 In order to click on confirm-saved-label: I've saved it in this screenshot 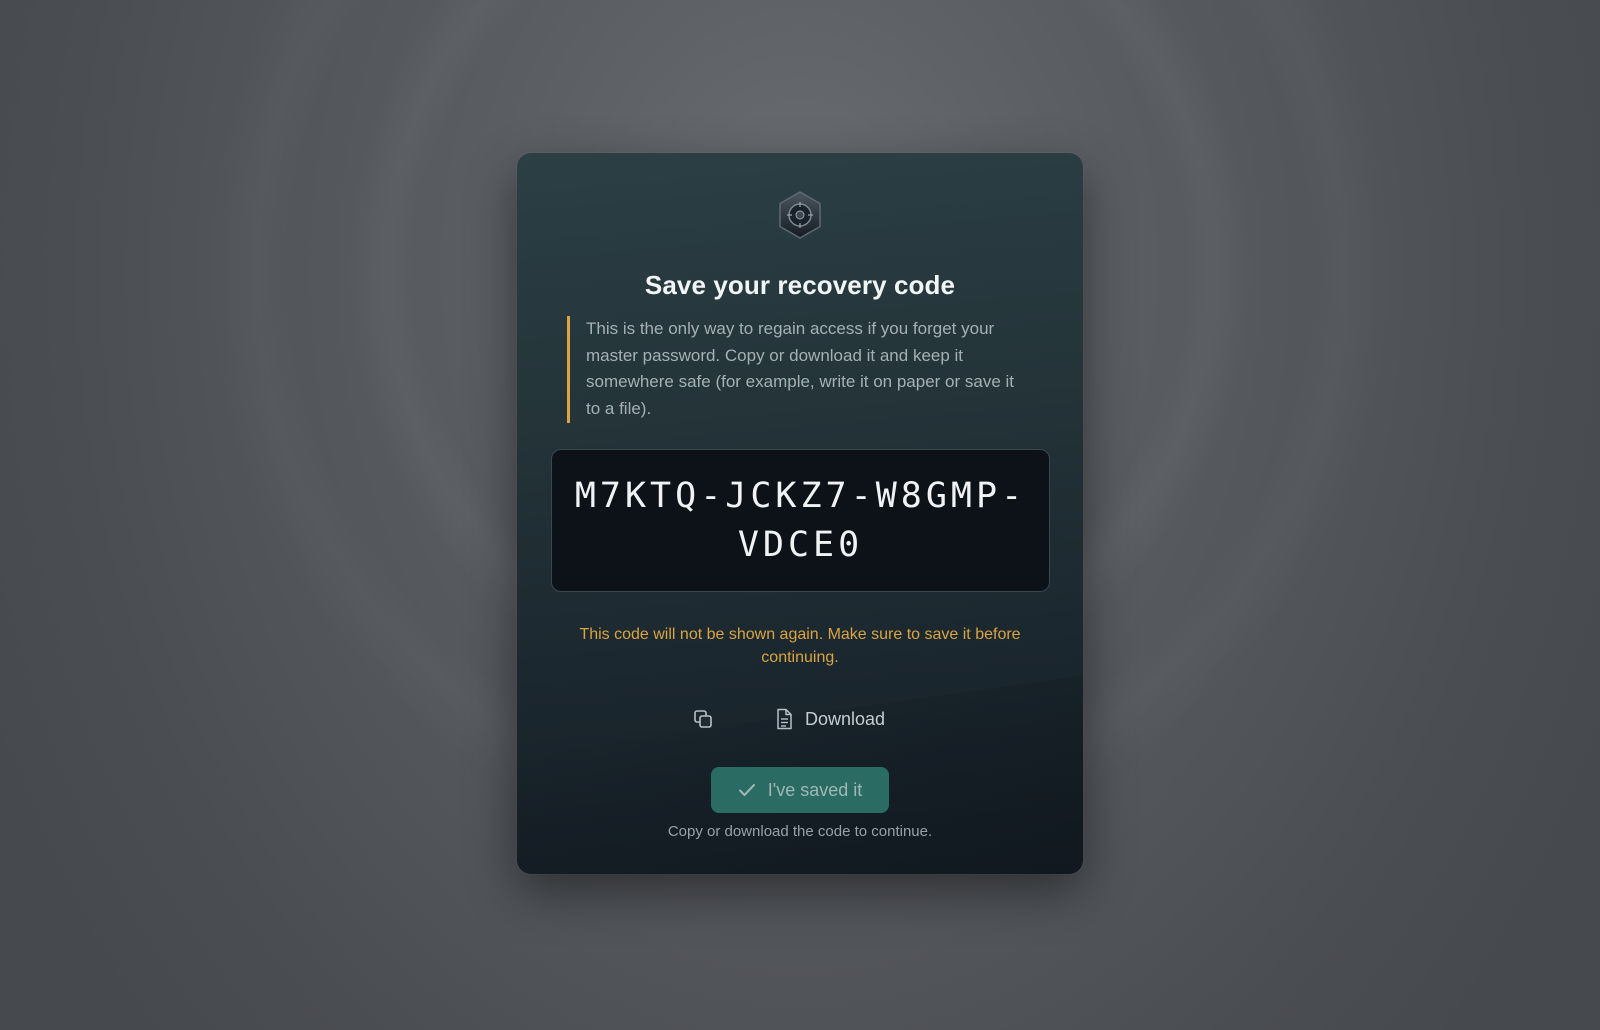, I will do `click(815, 789)`.